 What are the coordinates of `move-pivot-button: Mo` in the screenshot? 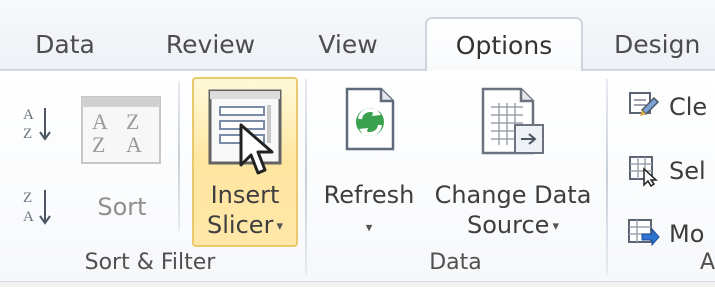 It's located at (670, 235).